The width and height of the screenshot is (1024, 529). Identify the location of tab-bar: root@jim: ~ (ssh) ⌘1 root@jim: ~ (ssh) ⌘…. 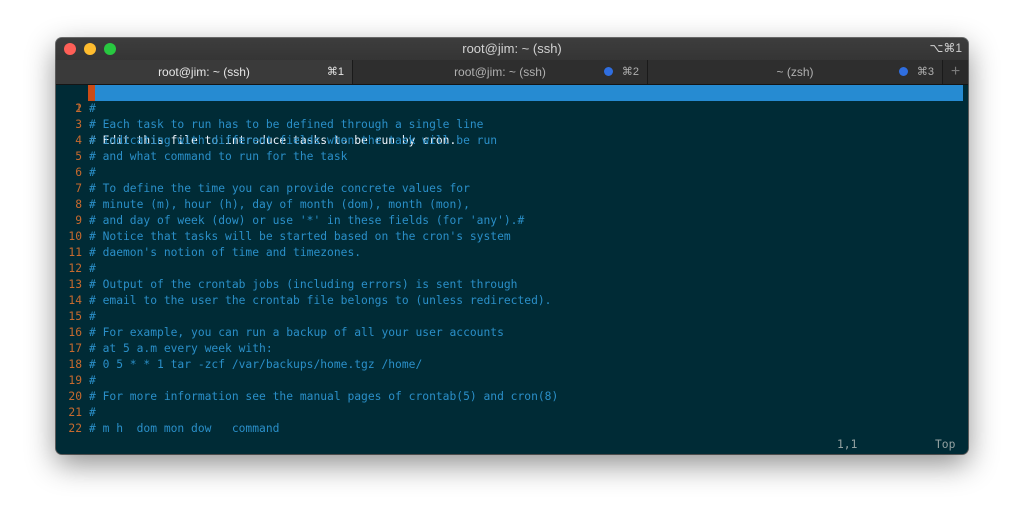
(512, 72).